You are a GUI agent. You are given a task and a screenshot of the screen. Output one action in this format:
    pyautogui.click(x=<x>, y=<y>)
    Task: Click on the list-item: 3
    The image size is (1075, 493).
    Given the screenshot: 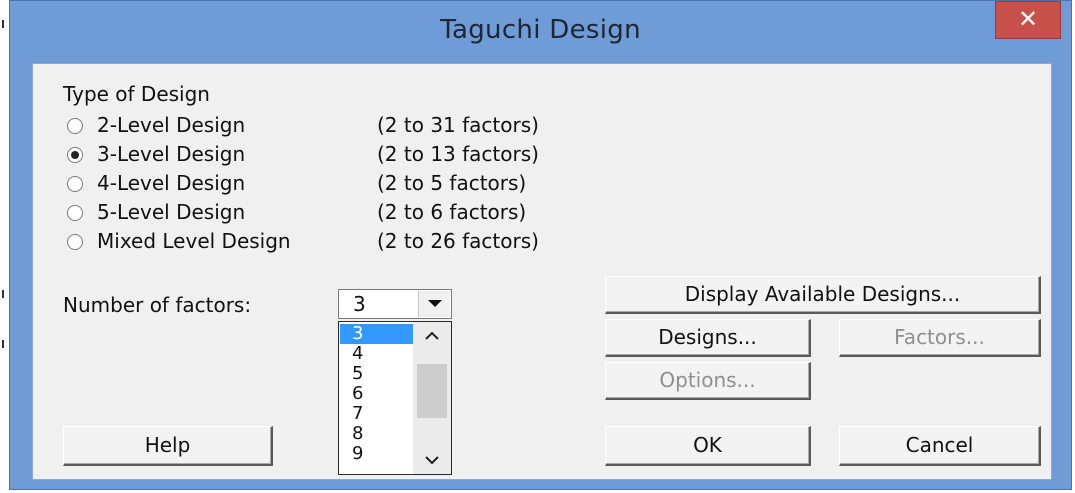 What is the action you would take?
    pyautogui.click(x=377, y=334)
    